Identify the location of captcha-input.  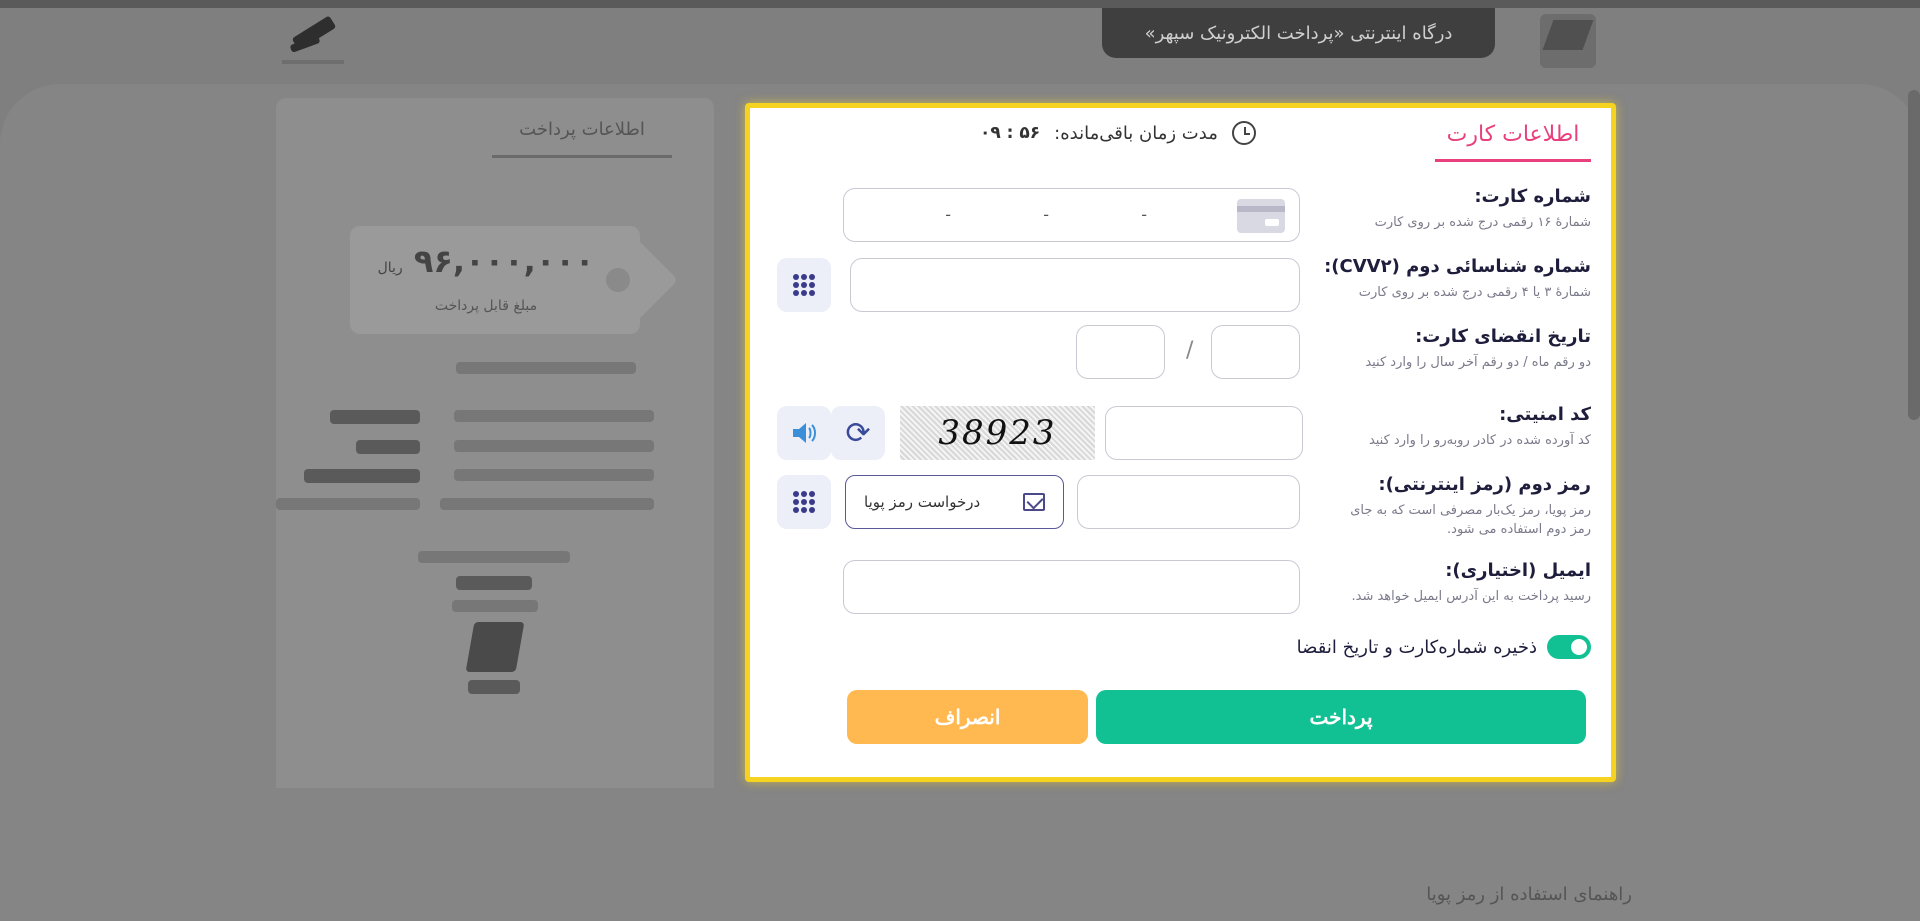
(1204, 433).